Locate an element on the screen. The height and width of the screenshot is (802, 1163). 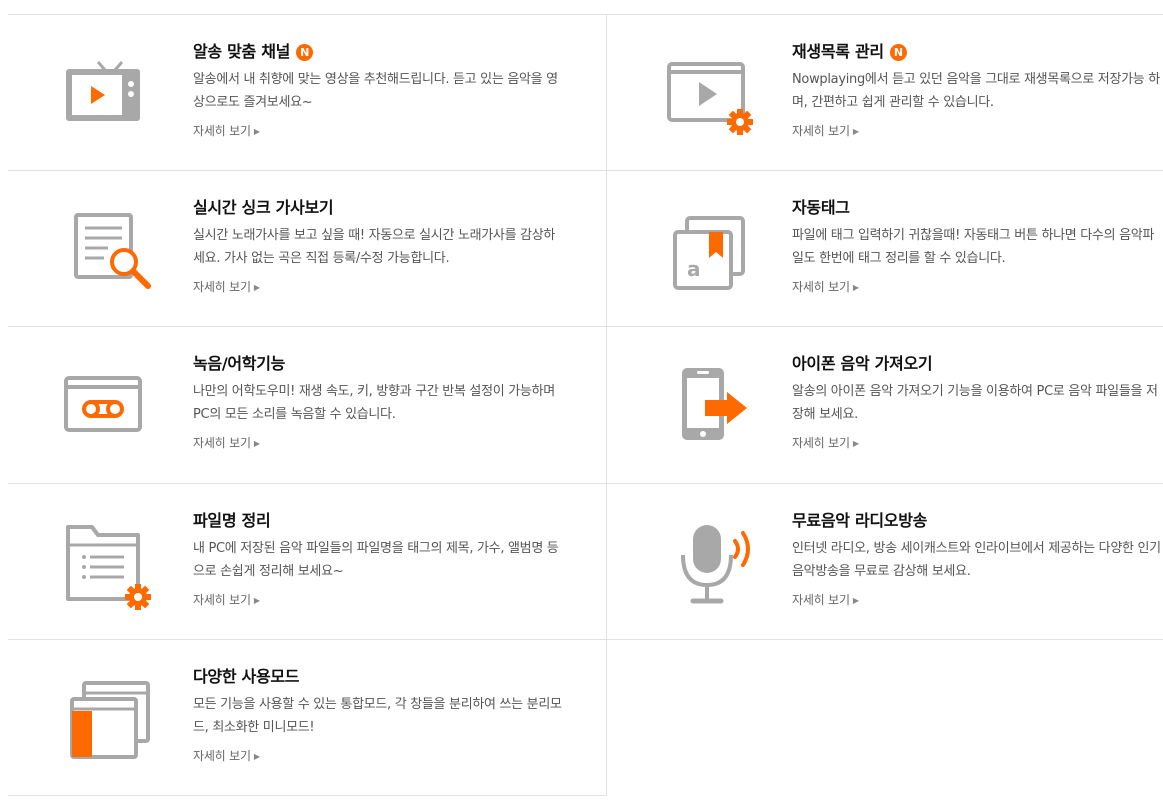
playlist-gear-icon is located at coordinates (712, 94).